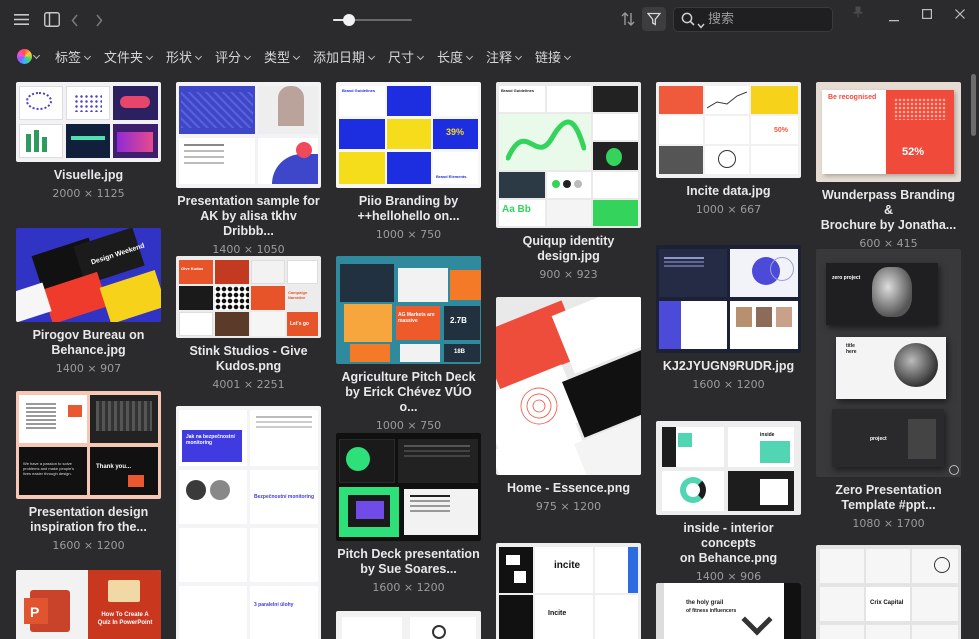  I want to click on thumb-text: 18B, so click(460, 352).